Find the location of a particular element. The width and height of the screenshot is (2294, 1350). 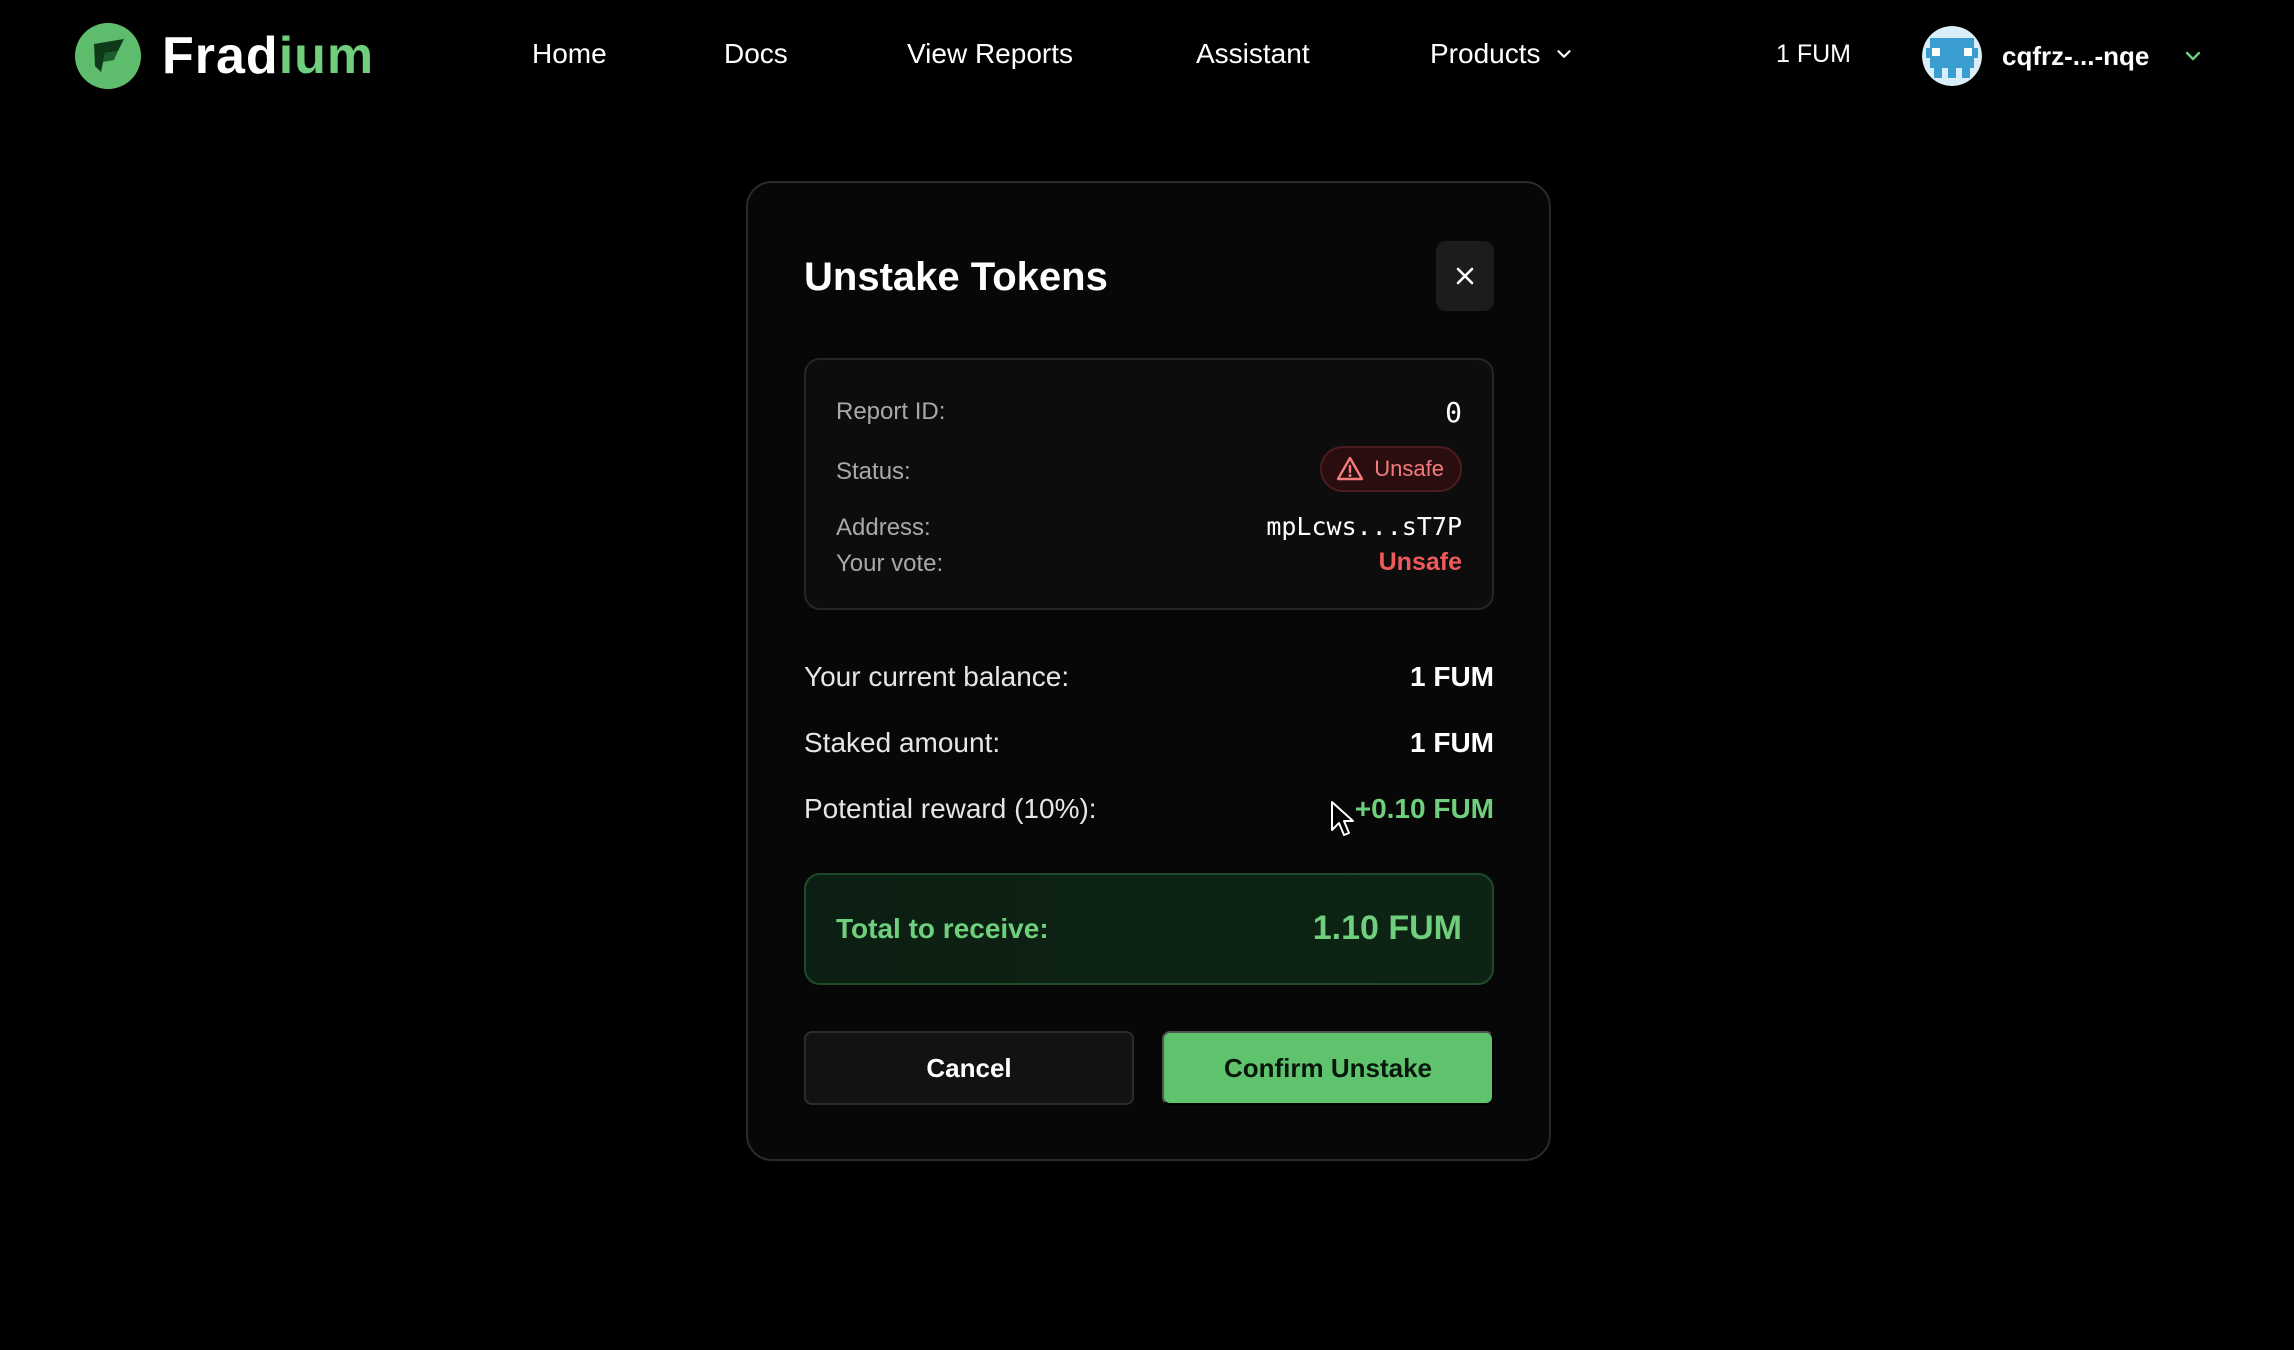

cancel-button: Cancel is located at coordinates (969, 1068).